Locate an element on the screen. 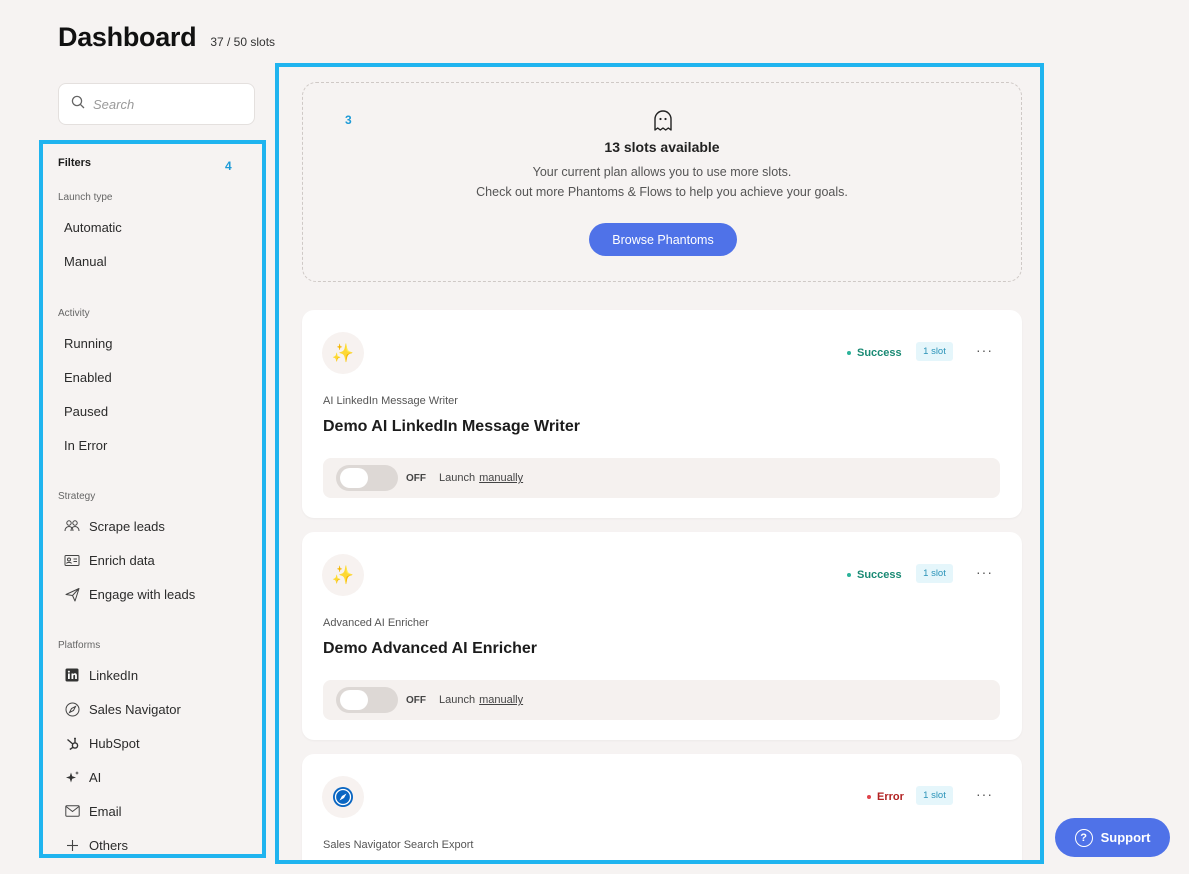 The image size is (1189, 874). filter-ai: AI is located at coordinates (82, 777).